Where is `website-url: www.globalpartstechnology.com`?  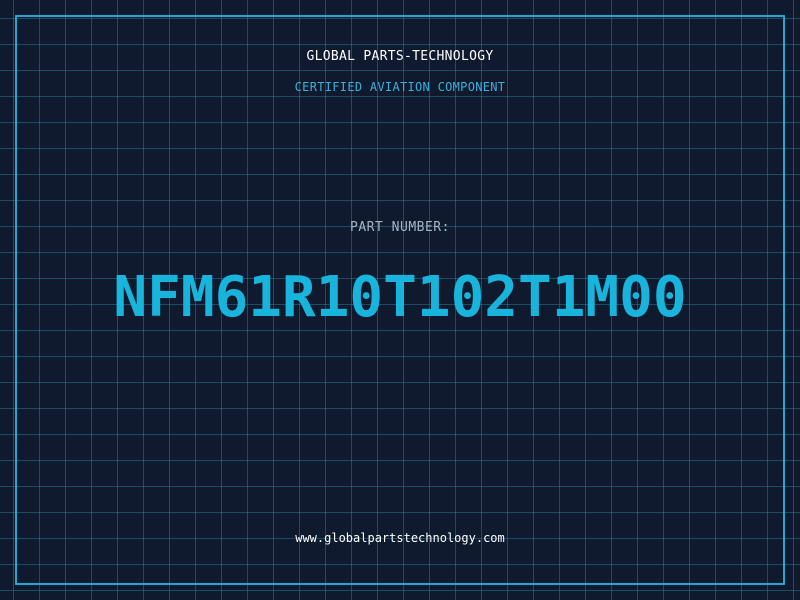
website-url: www.globalpartstechnology.com is located at coordinates (400, 538).